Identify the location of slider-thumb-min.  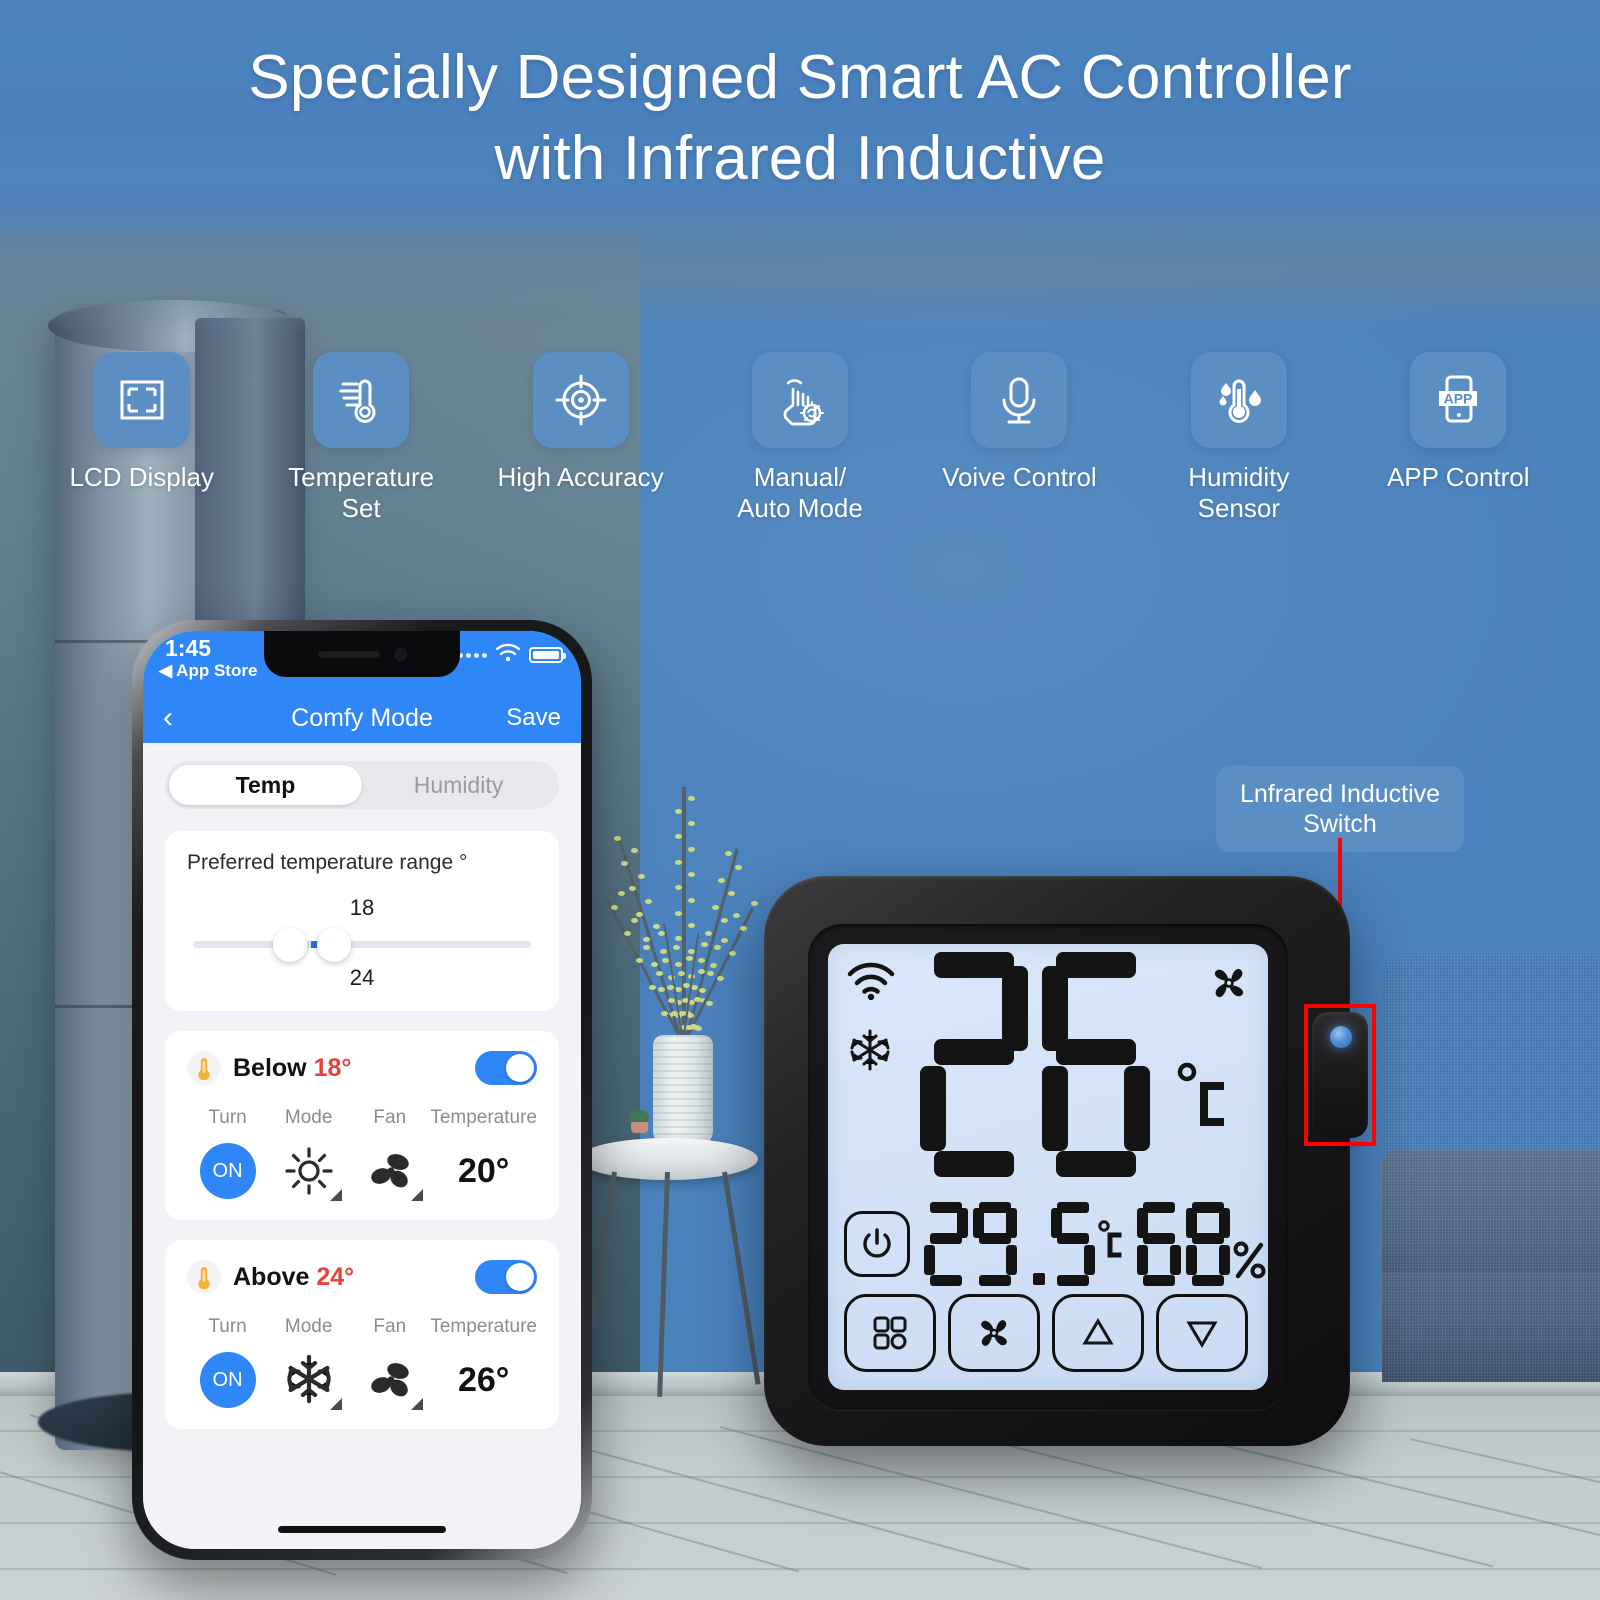
(290, 945).